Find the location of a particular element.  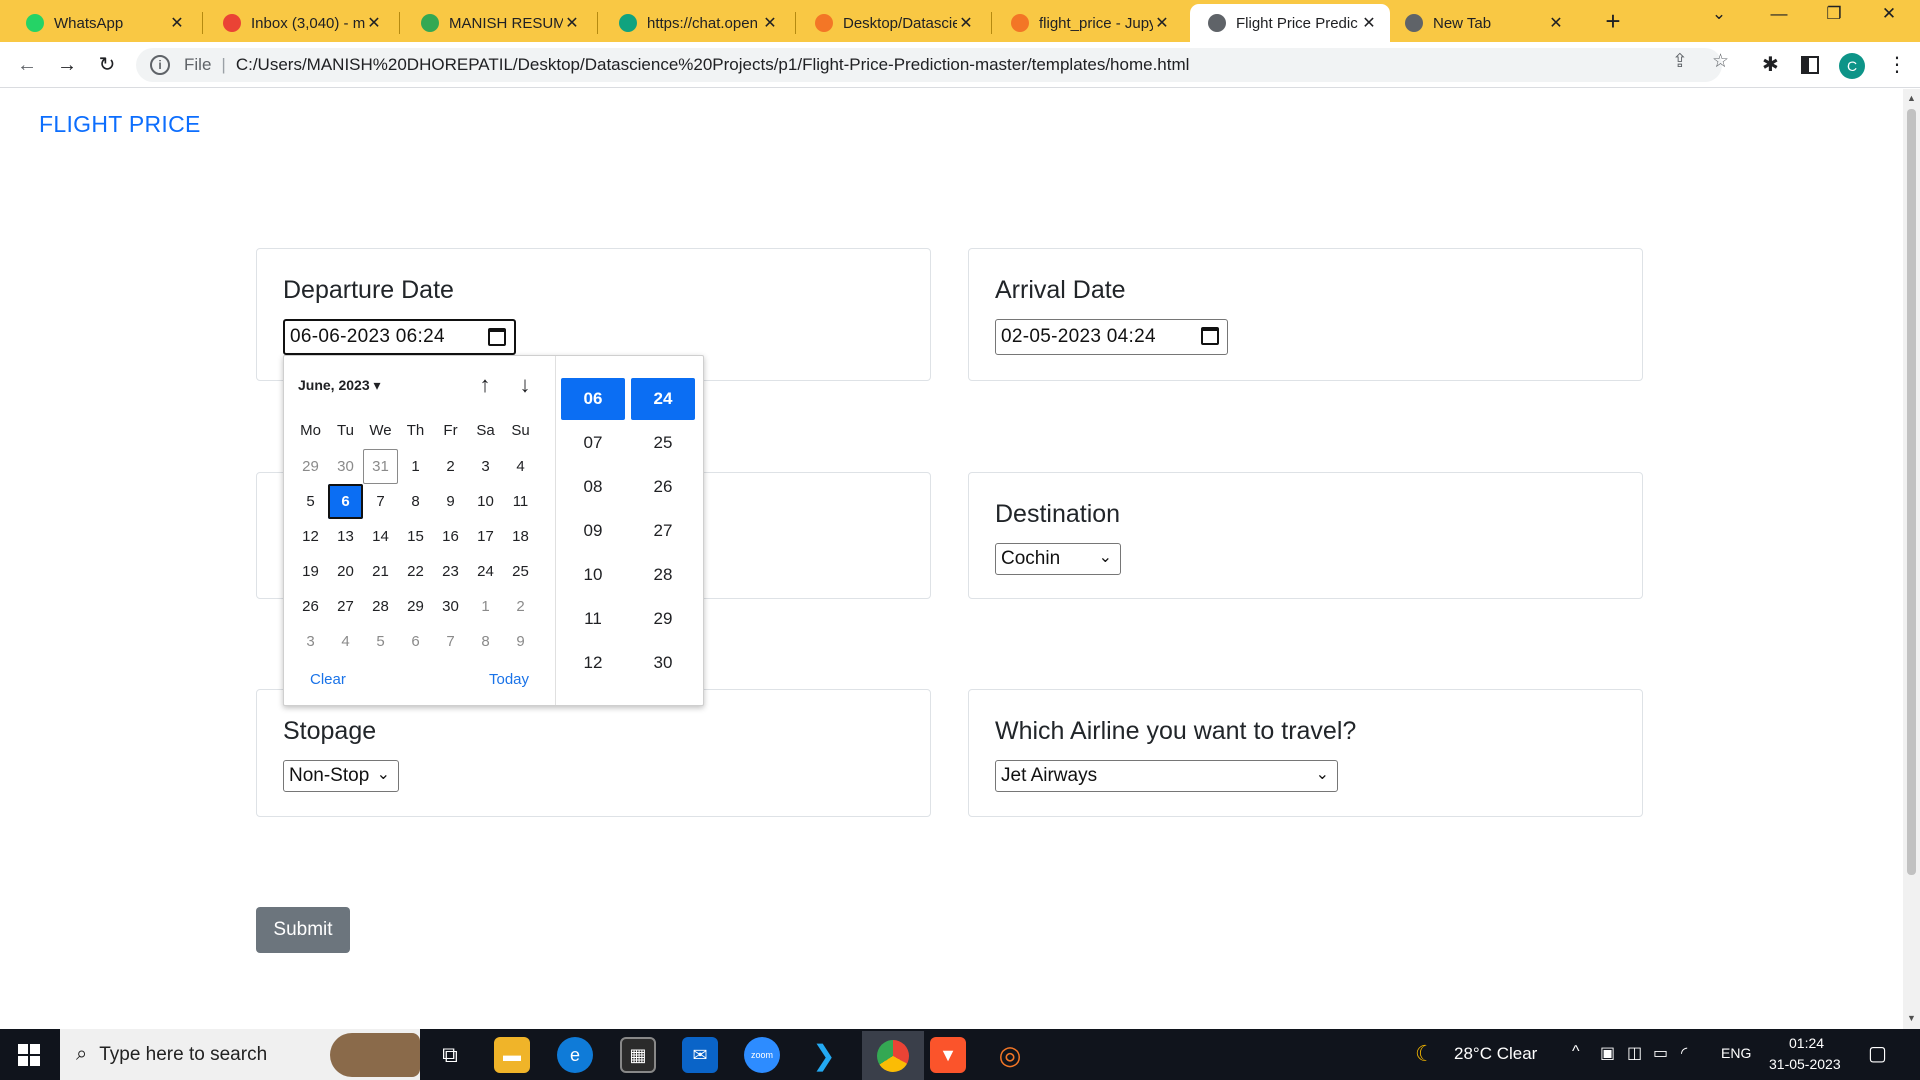

jupyter-app-icon: ◎ is located at coordinates (1010, 1055).